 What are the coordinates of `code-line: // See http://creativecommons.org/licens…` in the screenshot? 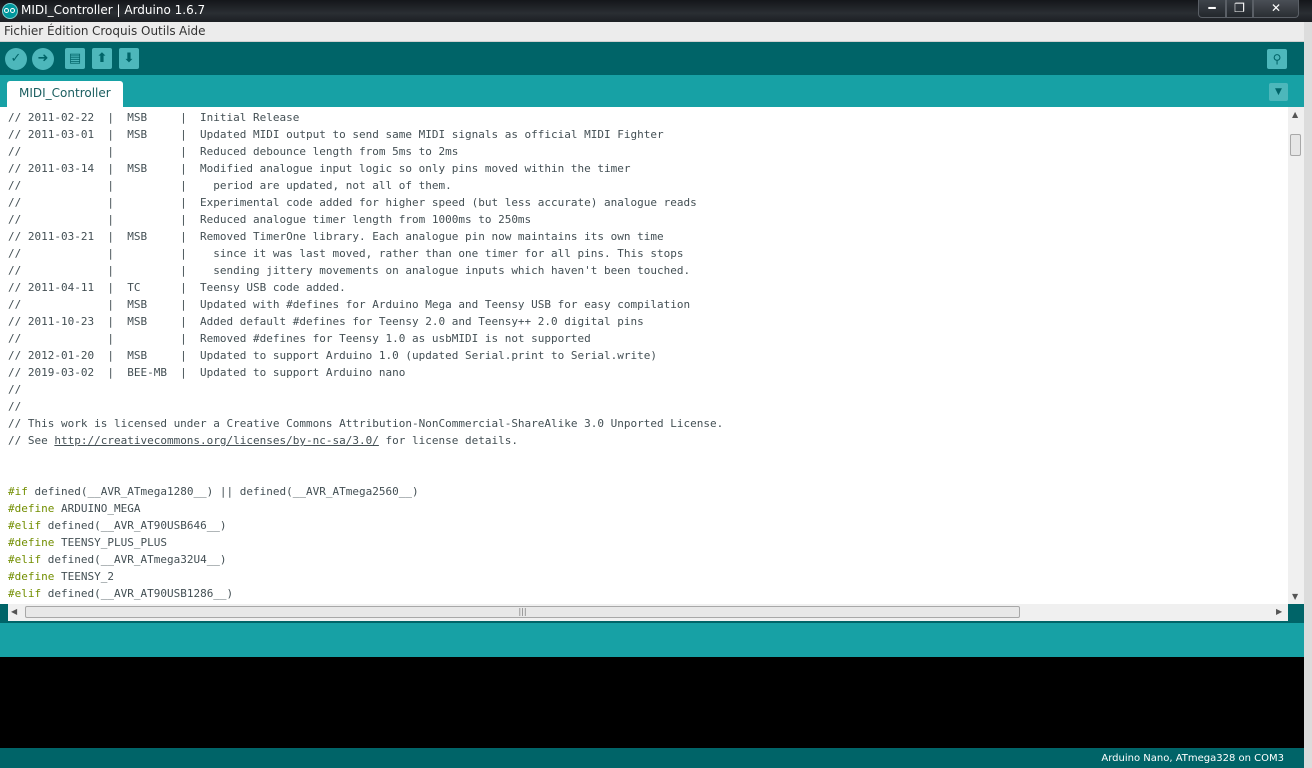 It's located at (365, 440).